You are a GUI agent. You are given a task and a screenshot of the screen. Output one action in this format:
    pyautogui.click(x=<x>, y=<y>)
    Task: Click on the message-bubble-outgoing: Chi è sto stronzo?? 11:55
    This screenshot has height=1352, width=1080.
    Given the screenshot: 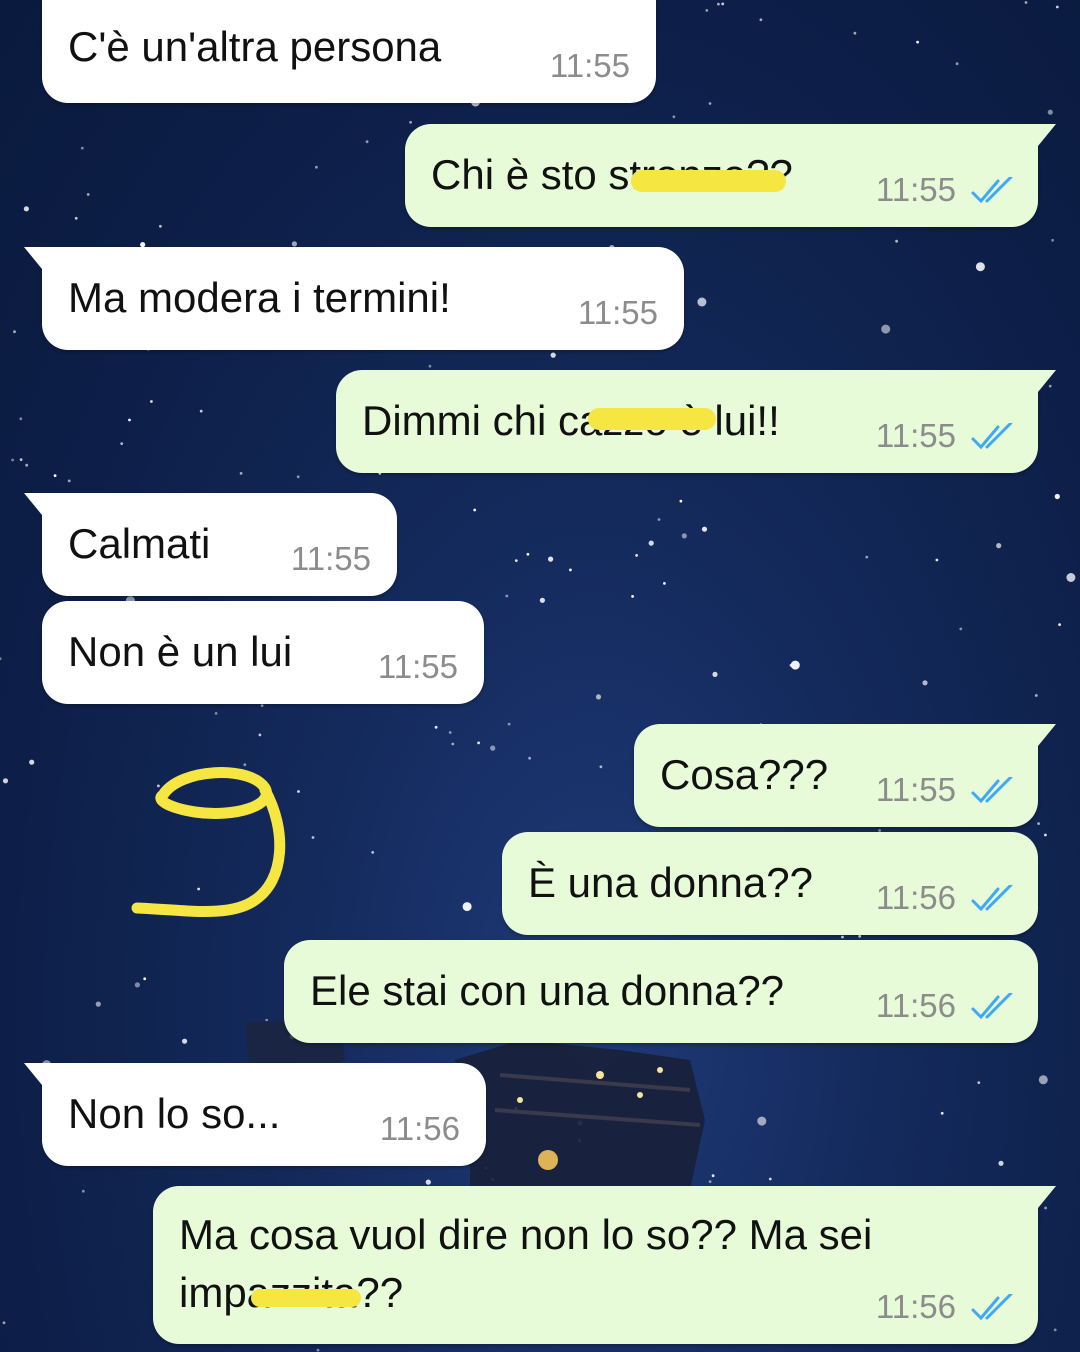 What is the action you would take?
    pyautogui.click(x=730, y=175)
    